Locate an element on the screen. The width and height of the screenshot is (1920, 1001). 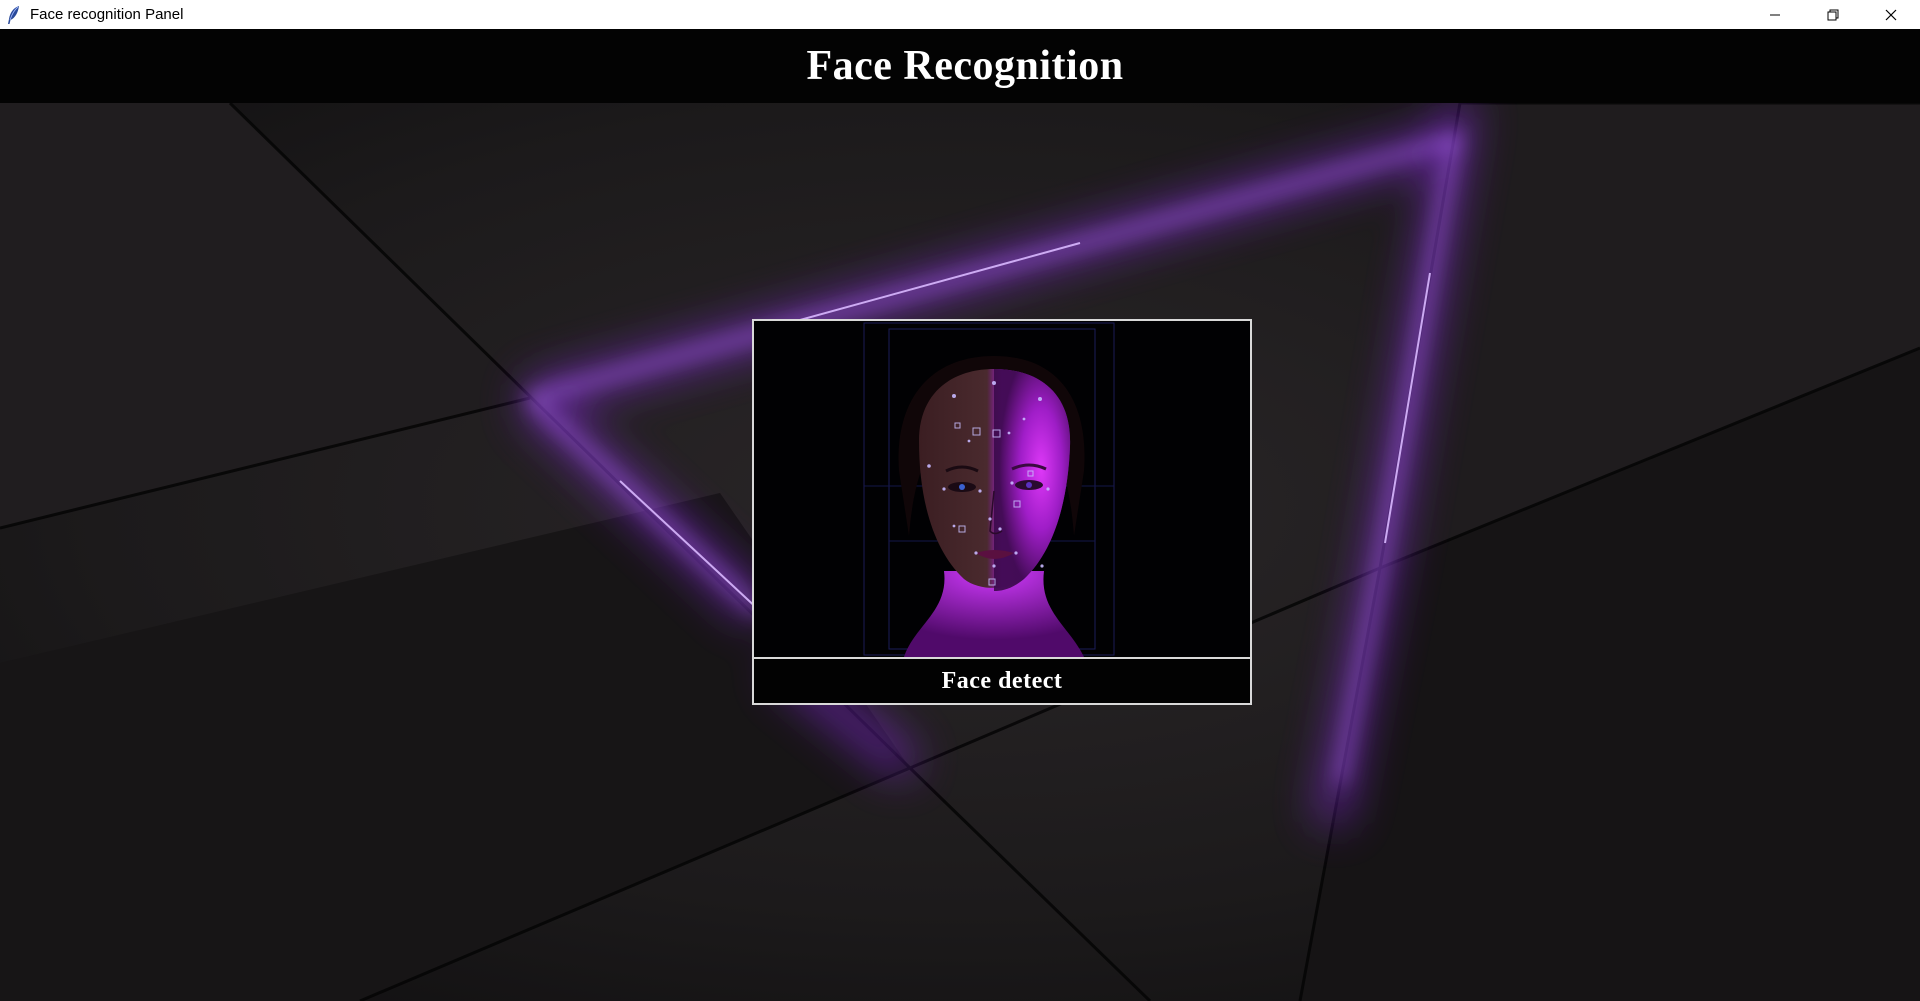
window-title: Face recognition Panel is located at coordinates (107, 14).